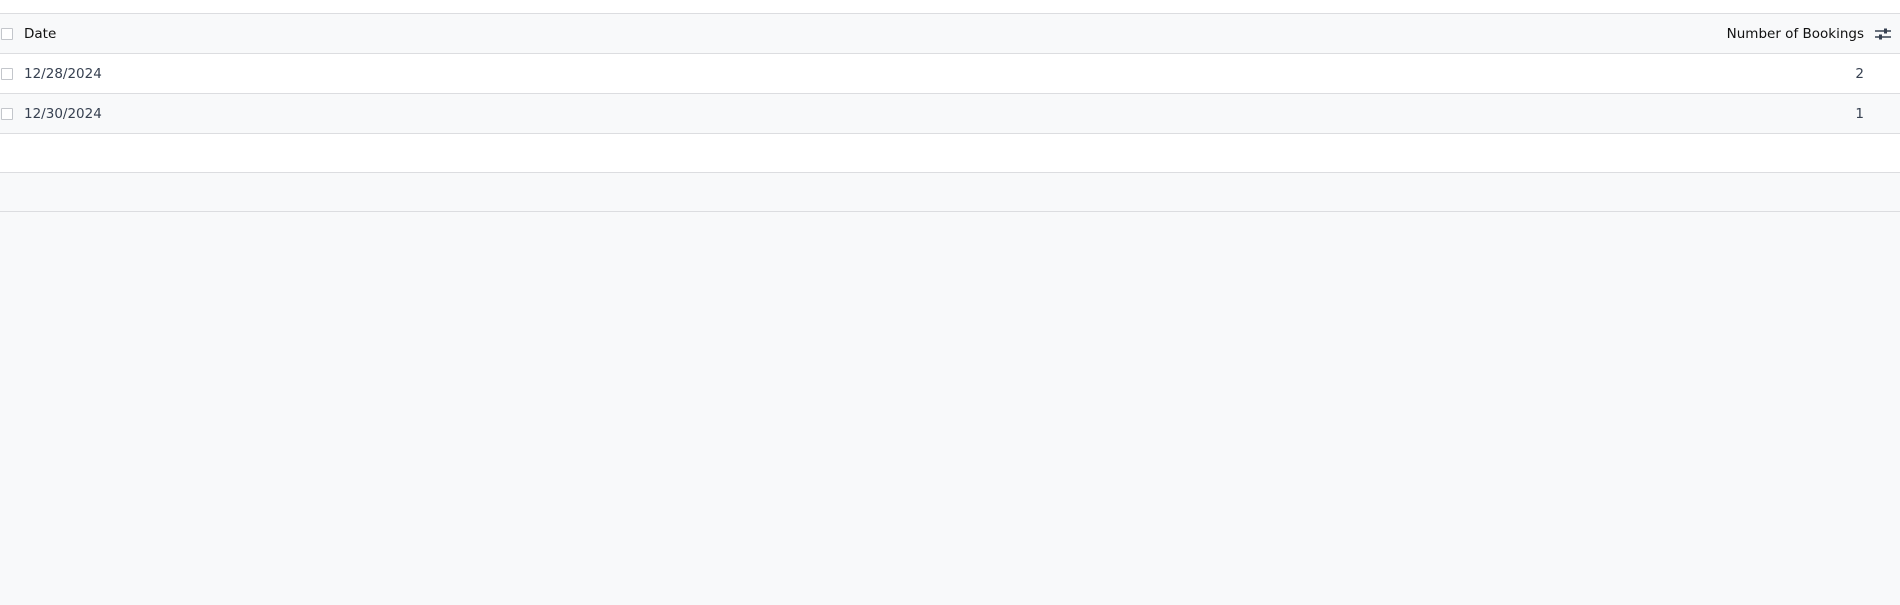 Image resolution: width=1900 pixels, height=605 pixels. I want to click on control-panel-divider, so click(950, 7).